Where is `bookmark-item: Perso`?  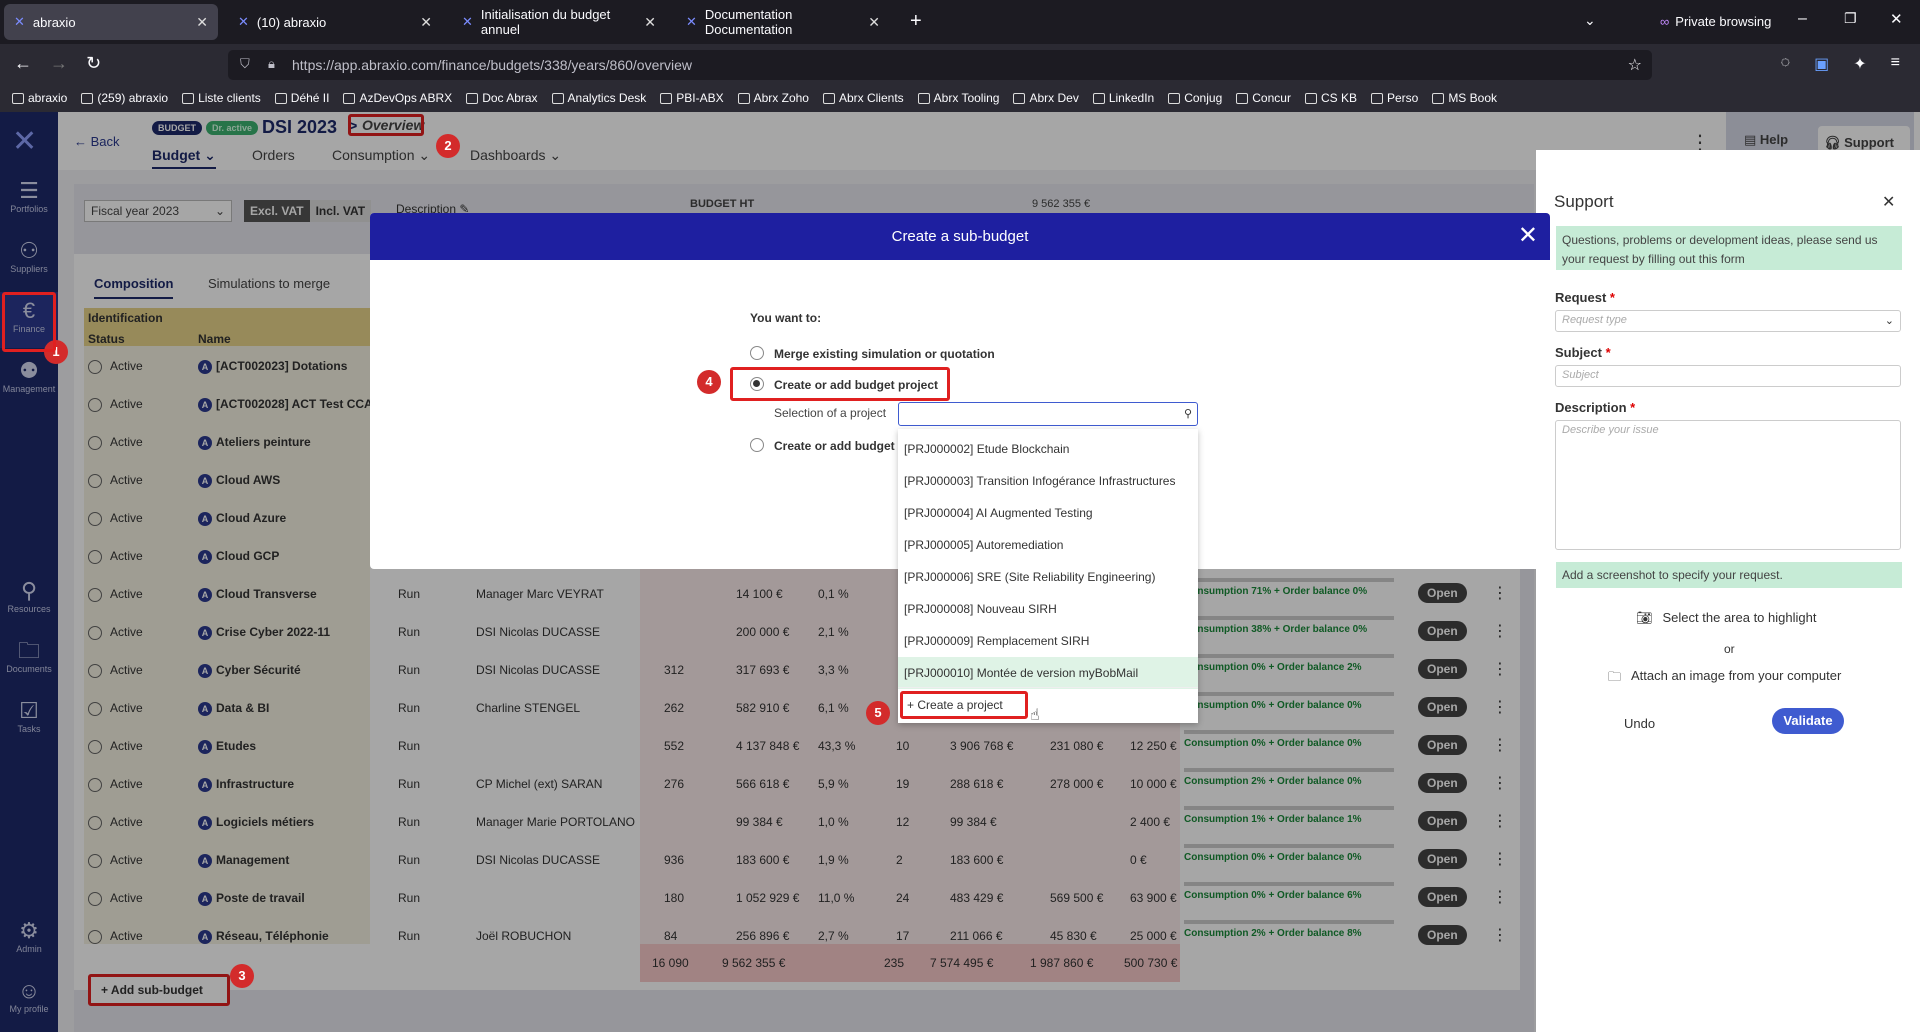
bookmark-item: Perso is located at coordinates (1394, 98).